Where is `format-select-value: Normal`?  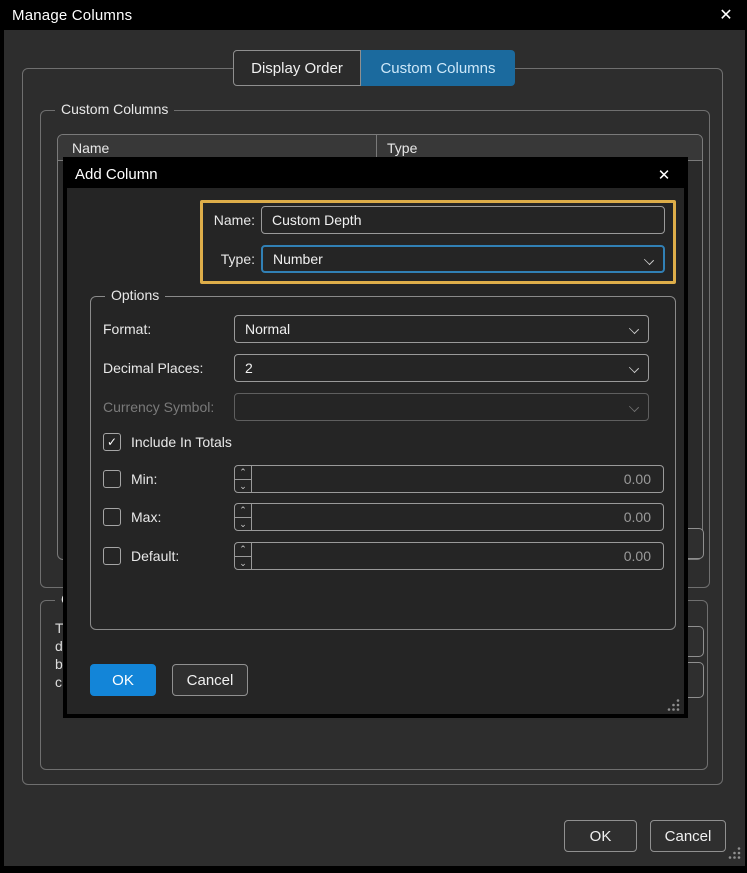 format-select-value: Normal is located at coordinates (268, 329).